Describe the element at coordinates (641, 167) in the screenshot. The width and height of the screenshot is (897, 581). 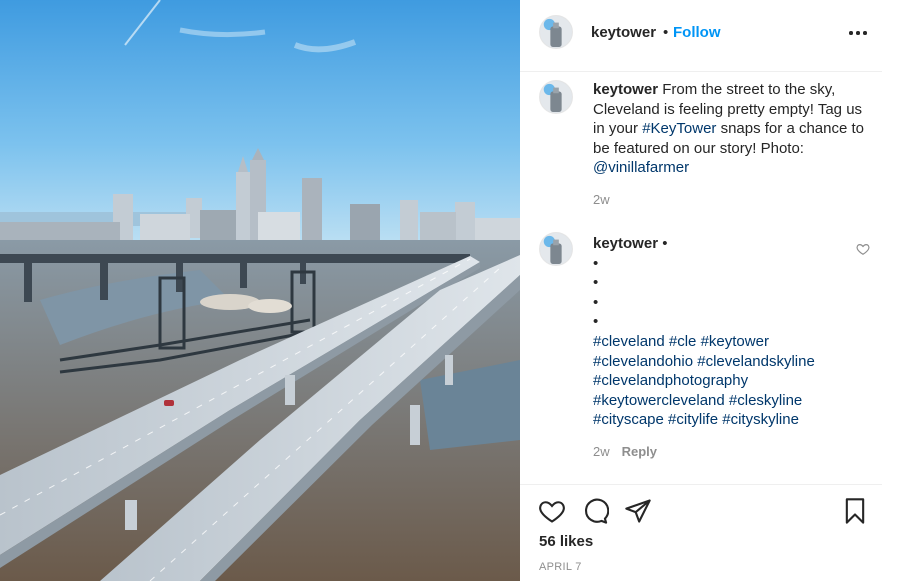
I see `caption-mention: @vinillafarmer` at that location.